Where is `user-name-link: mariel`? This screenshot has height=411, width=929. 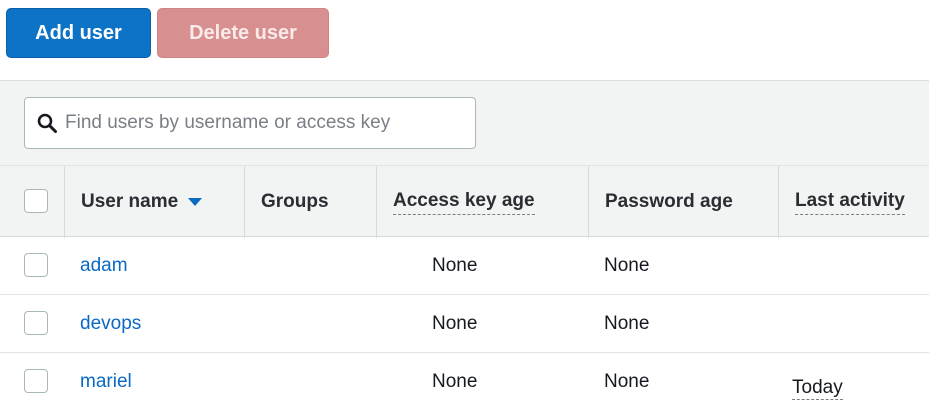 user-name-link: mariel is located at coordinates (106, 381).